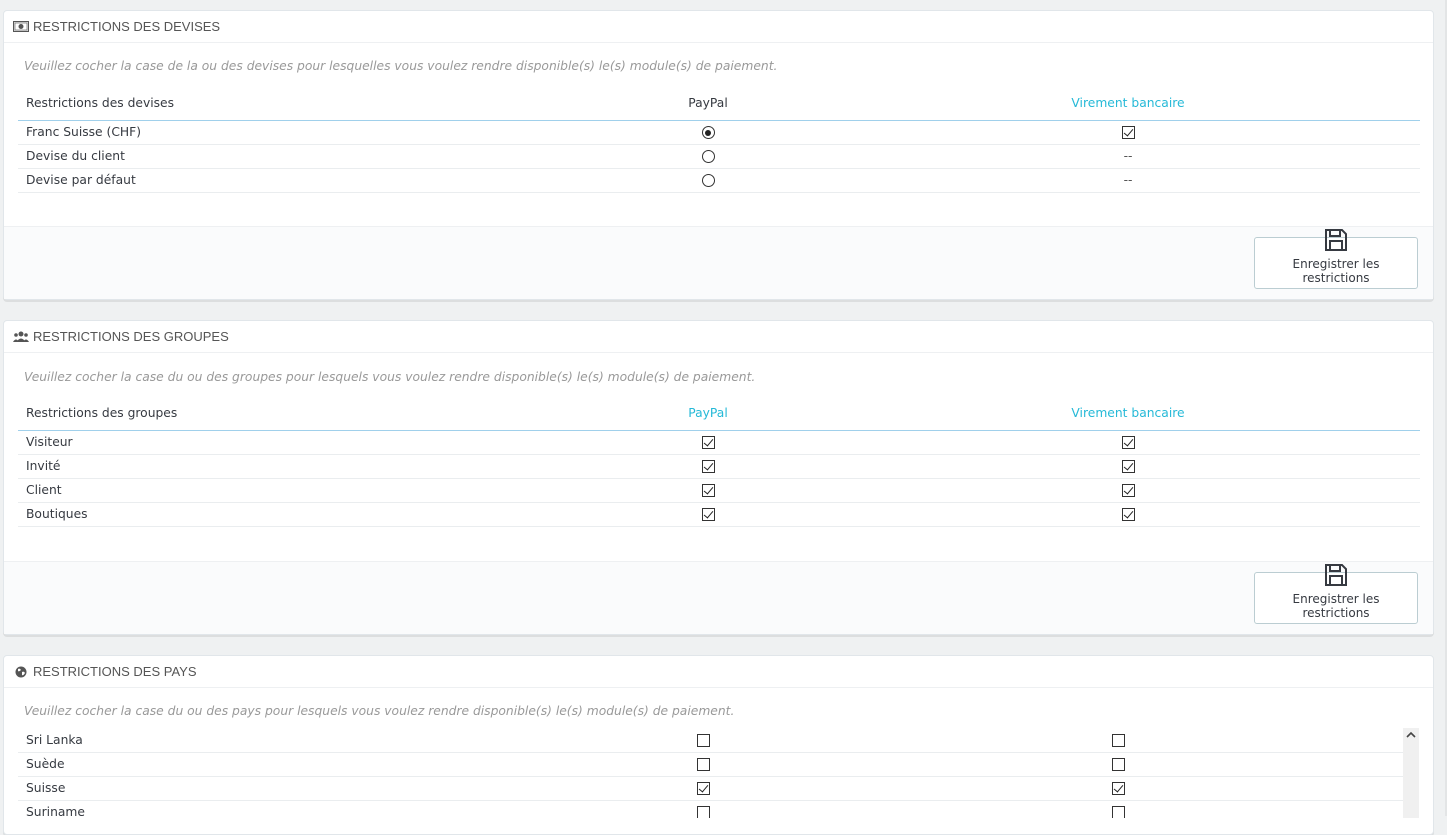  I want to click on currency-panel-footer: Enregistrer les restrictions, so click(718, 262).